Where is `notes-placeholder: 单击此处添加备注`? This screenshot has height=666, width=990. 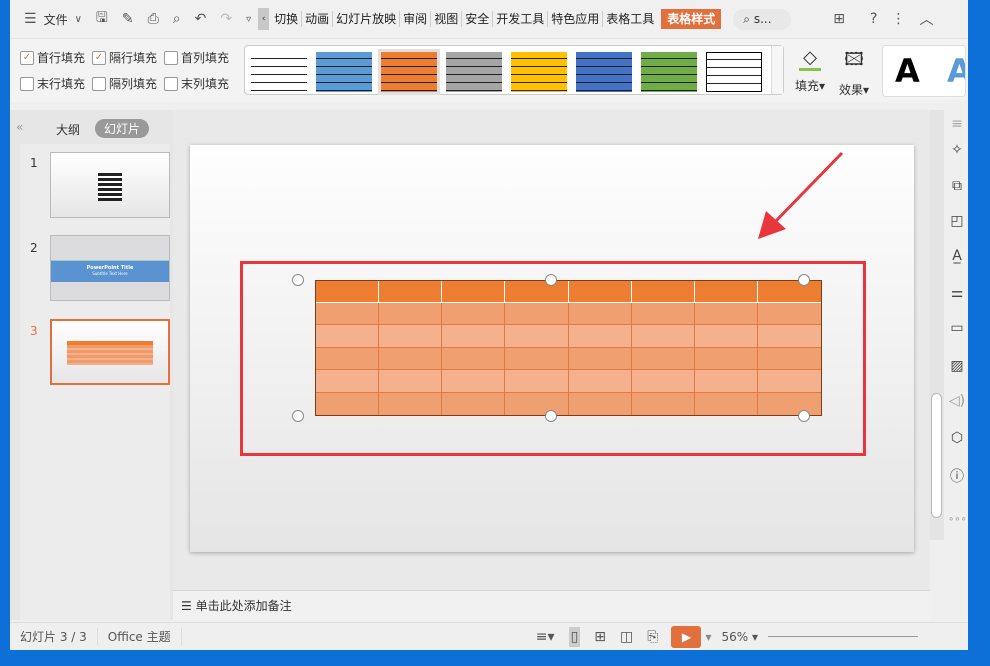 notes-placeholder: 单击此处添加备注 is located at coordinates (243, 606).